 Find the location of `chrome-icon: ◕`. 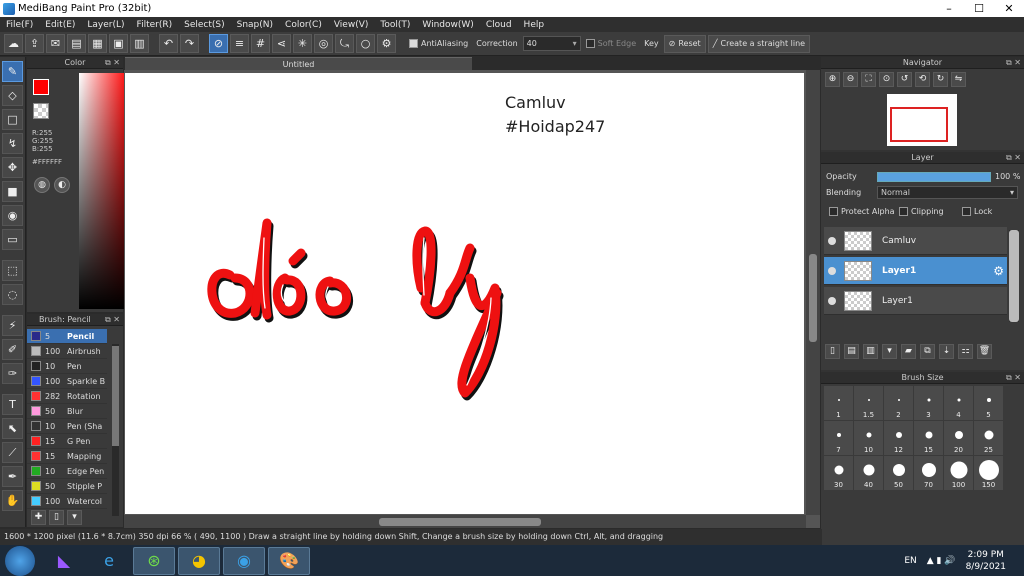

chrome-icon: ◕ is located at coordinates (199, 560).